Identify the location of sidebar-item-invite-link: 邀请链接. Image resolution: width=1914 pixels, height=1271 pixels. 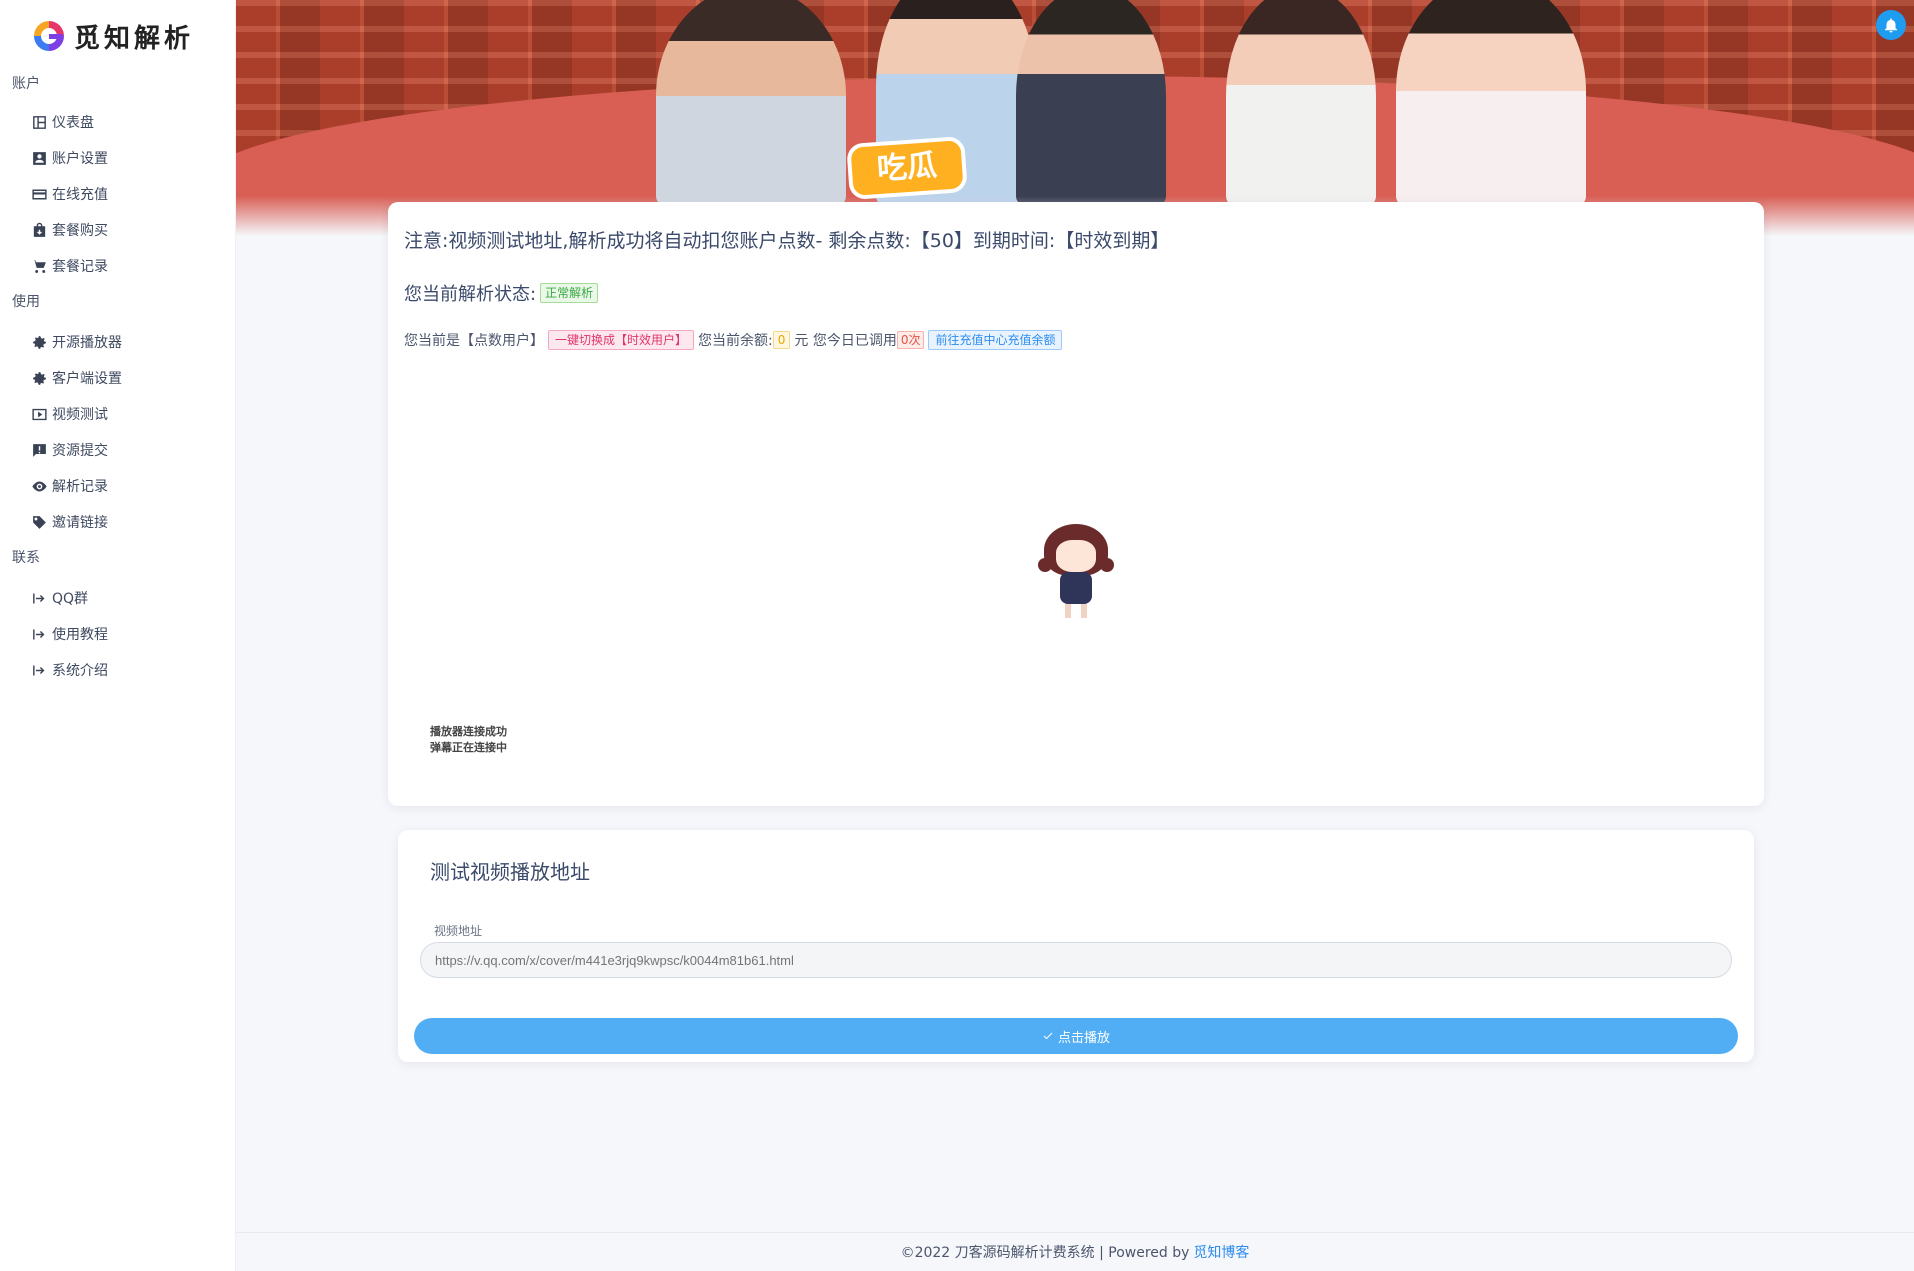
(117, 522).